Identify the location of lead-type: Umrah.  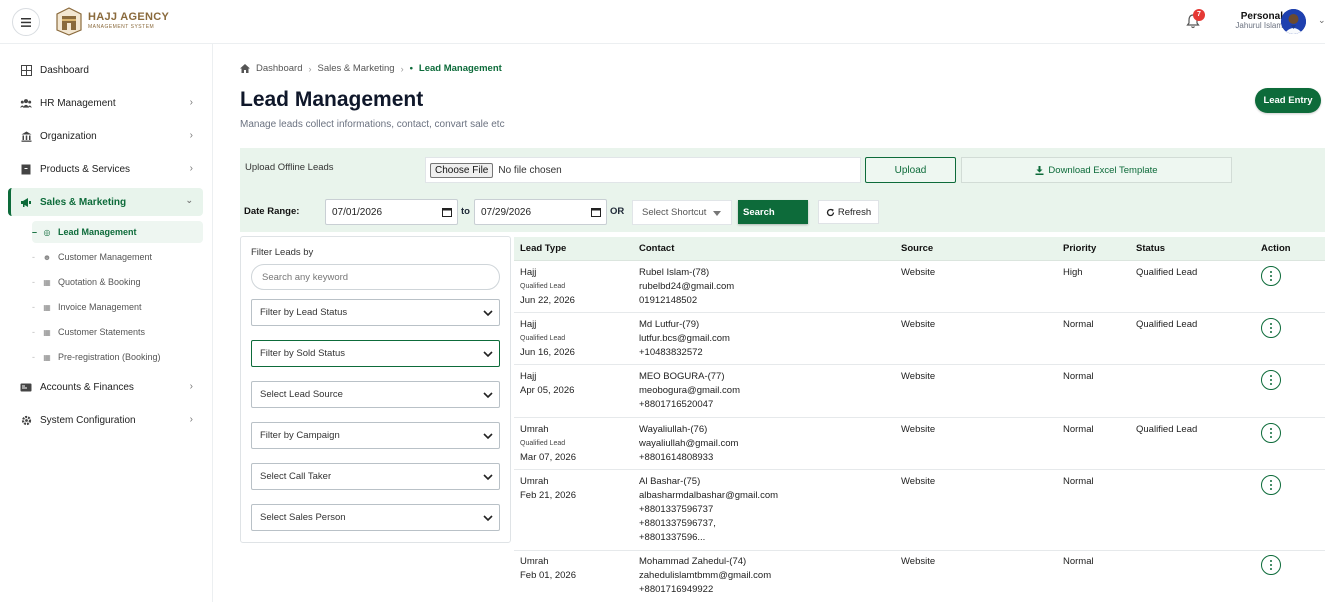
(534, 481).